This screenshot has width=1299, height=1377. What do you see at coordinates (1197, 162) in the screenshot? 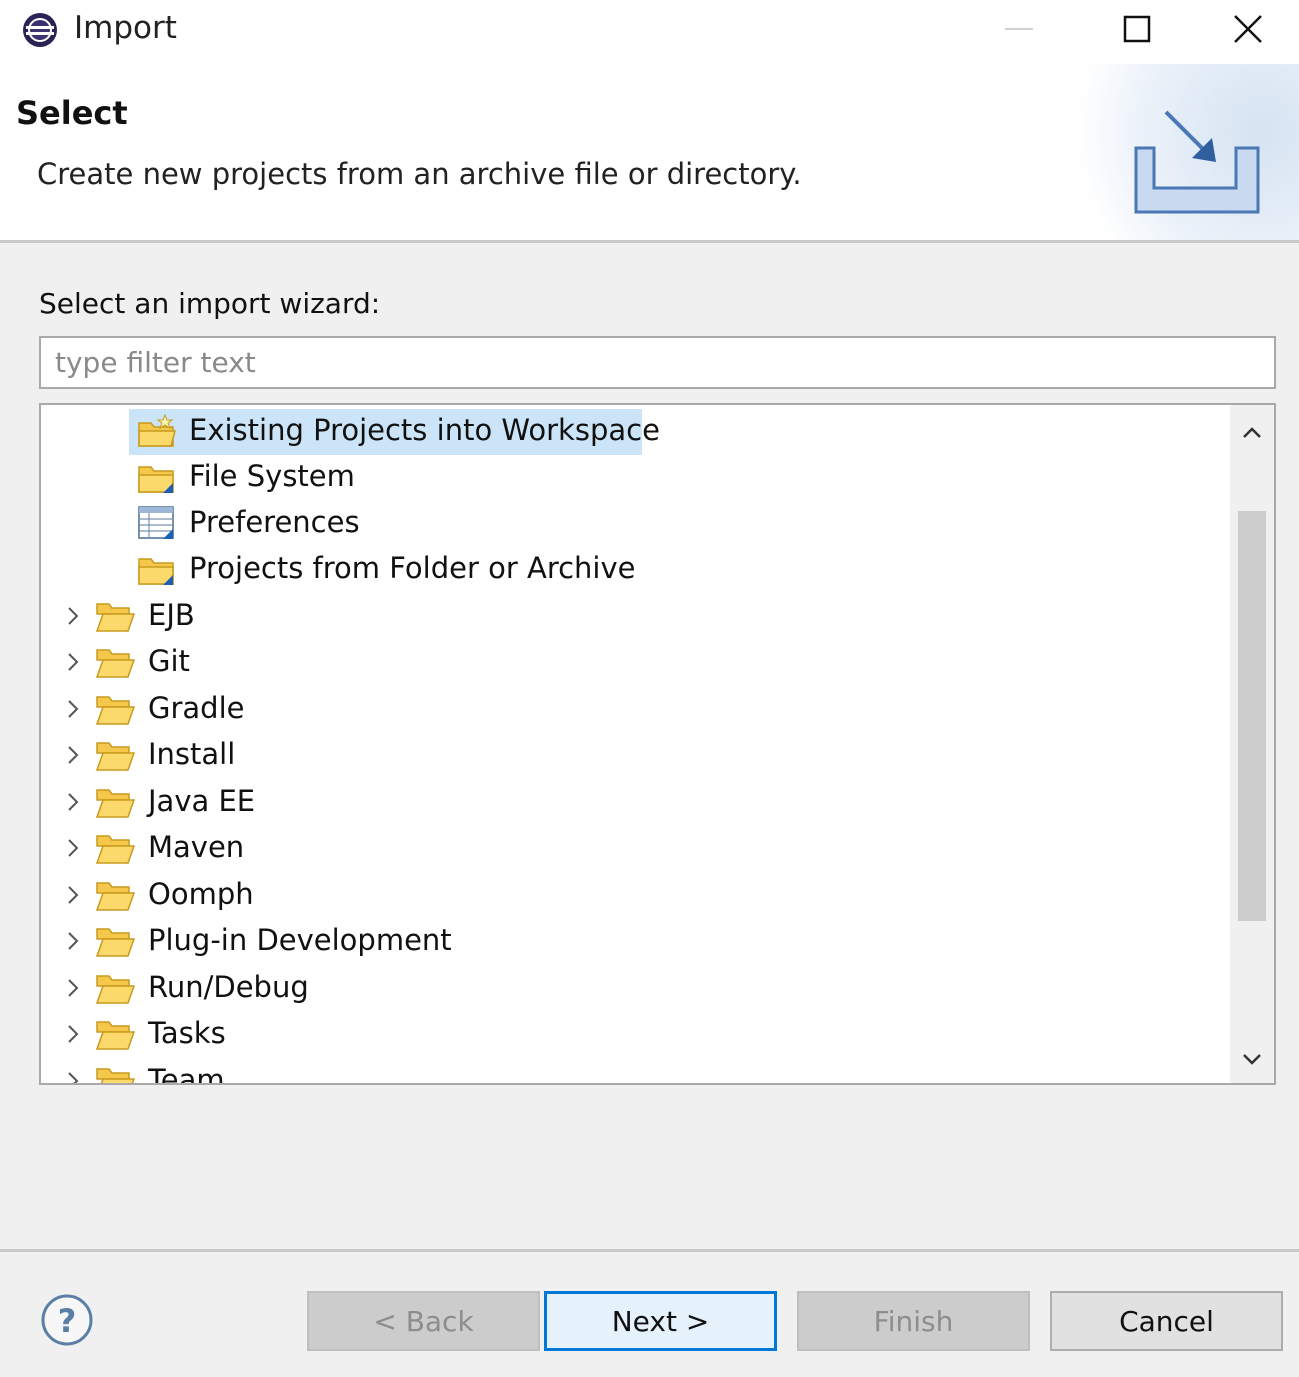
I see `import-wizard-icon` at bounding box center [1197, 162].